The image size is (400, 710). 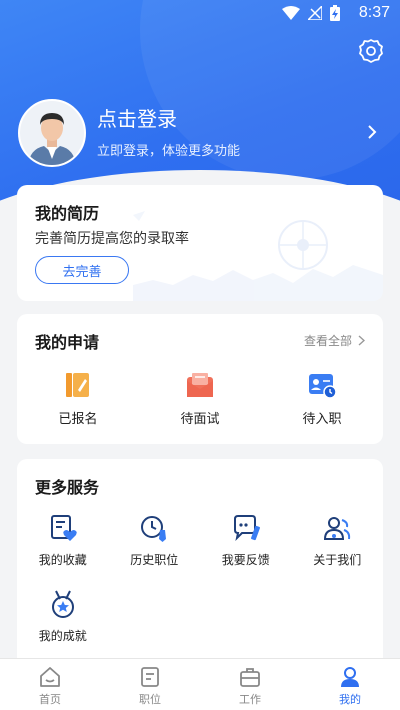 I want to click on tab-label: 职位, so click(x=150, y=699).